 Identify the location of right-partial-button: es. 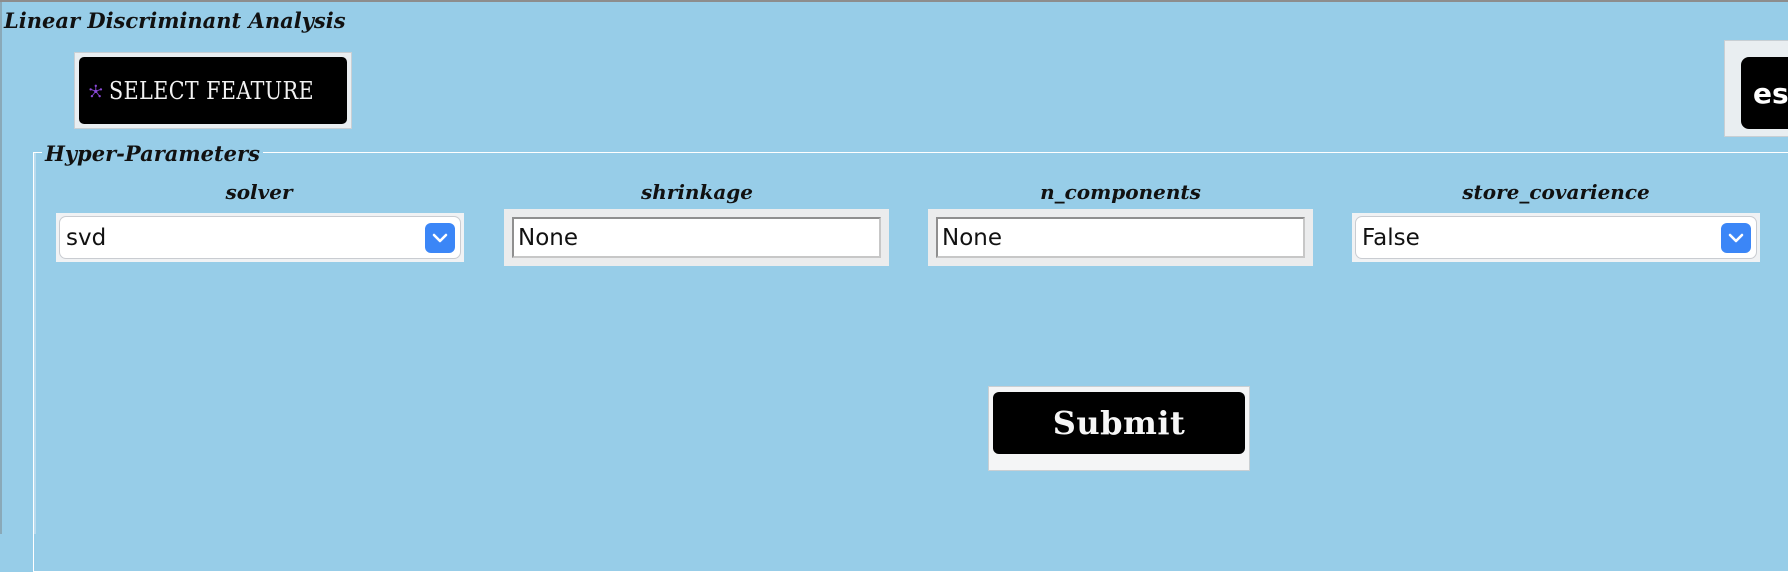
(1756, 88).